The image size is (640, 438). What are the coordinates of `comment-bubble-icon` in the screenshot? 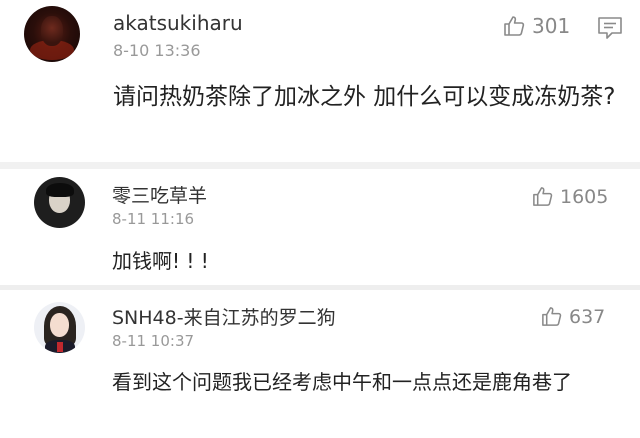 It's located at (610, 28).